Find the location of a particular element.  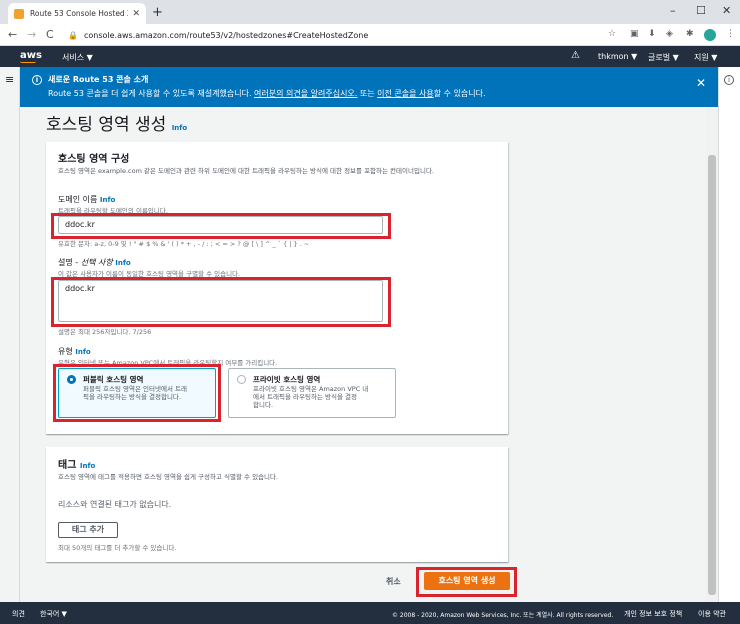

feedback-link-footer: 의견 is located at coordinates (18, 614).